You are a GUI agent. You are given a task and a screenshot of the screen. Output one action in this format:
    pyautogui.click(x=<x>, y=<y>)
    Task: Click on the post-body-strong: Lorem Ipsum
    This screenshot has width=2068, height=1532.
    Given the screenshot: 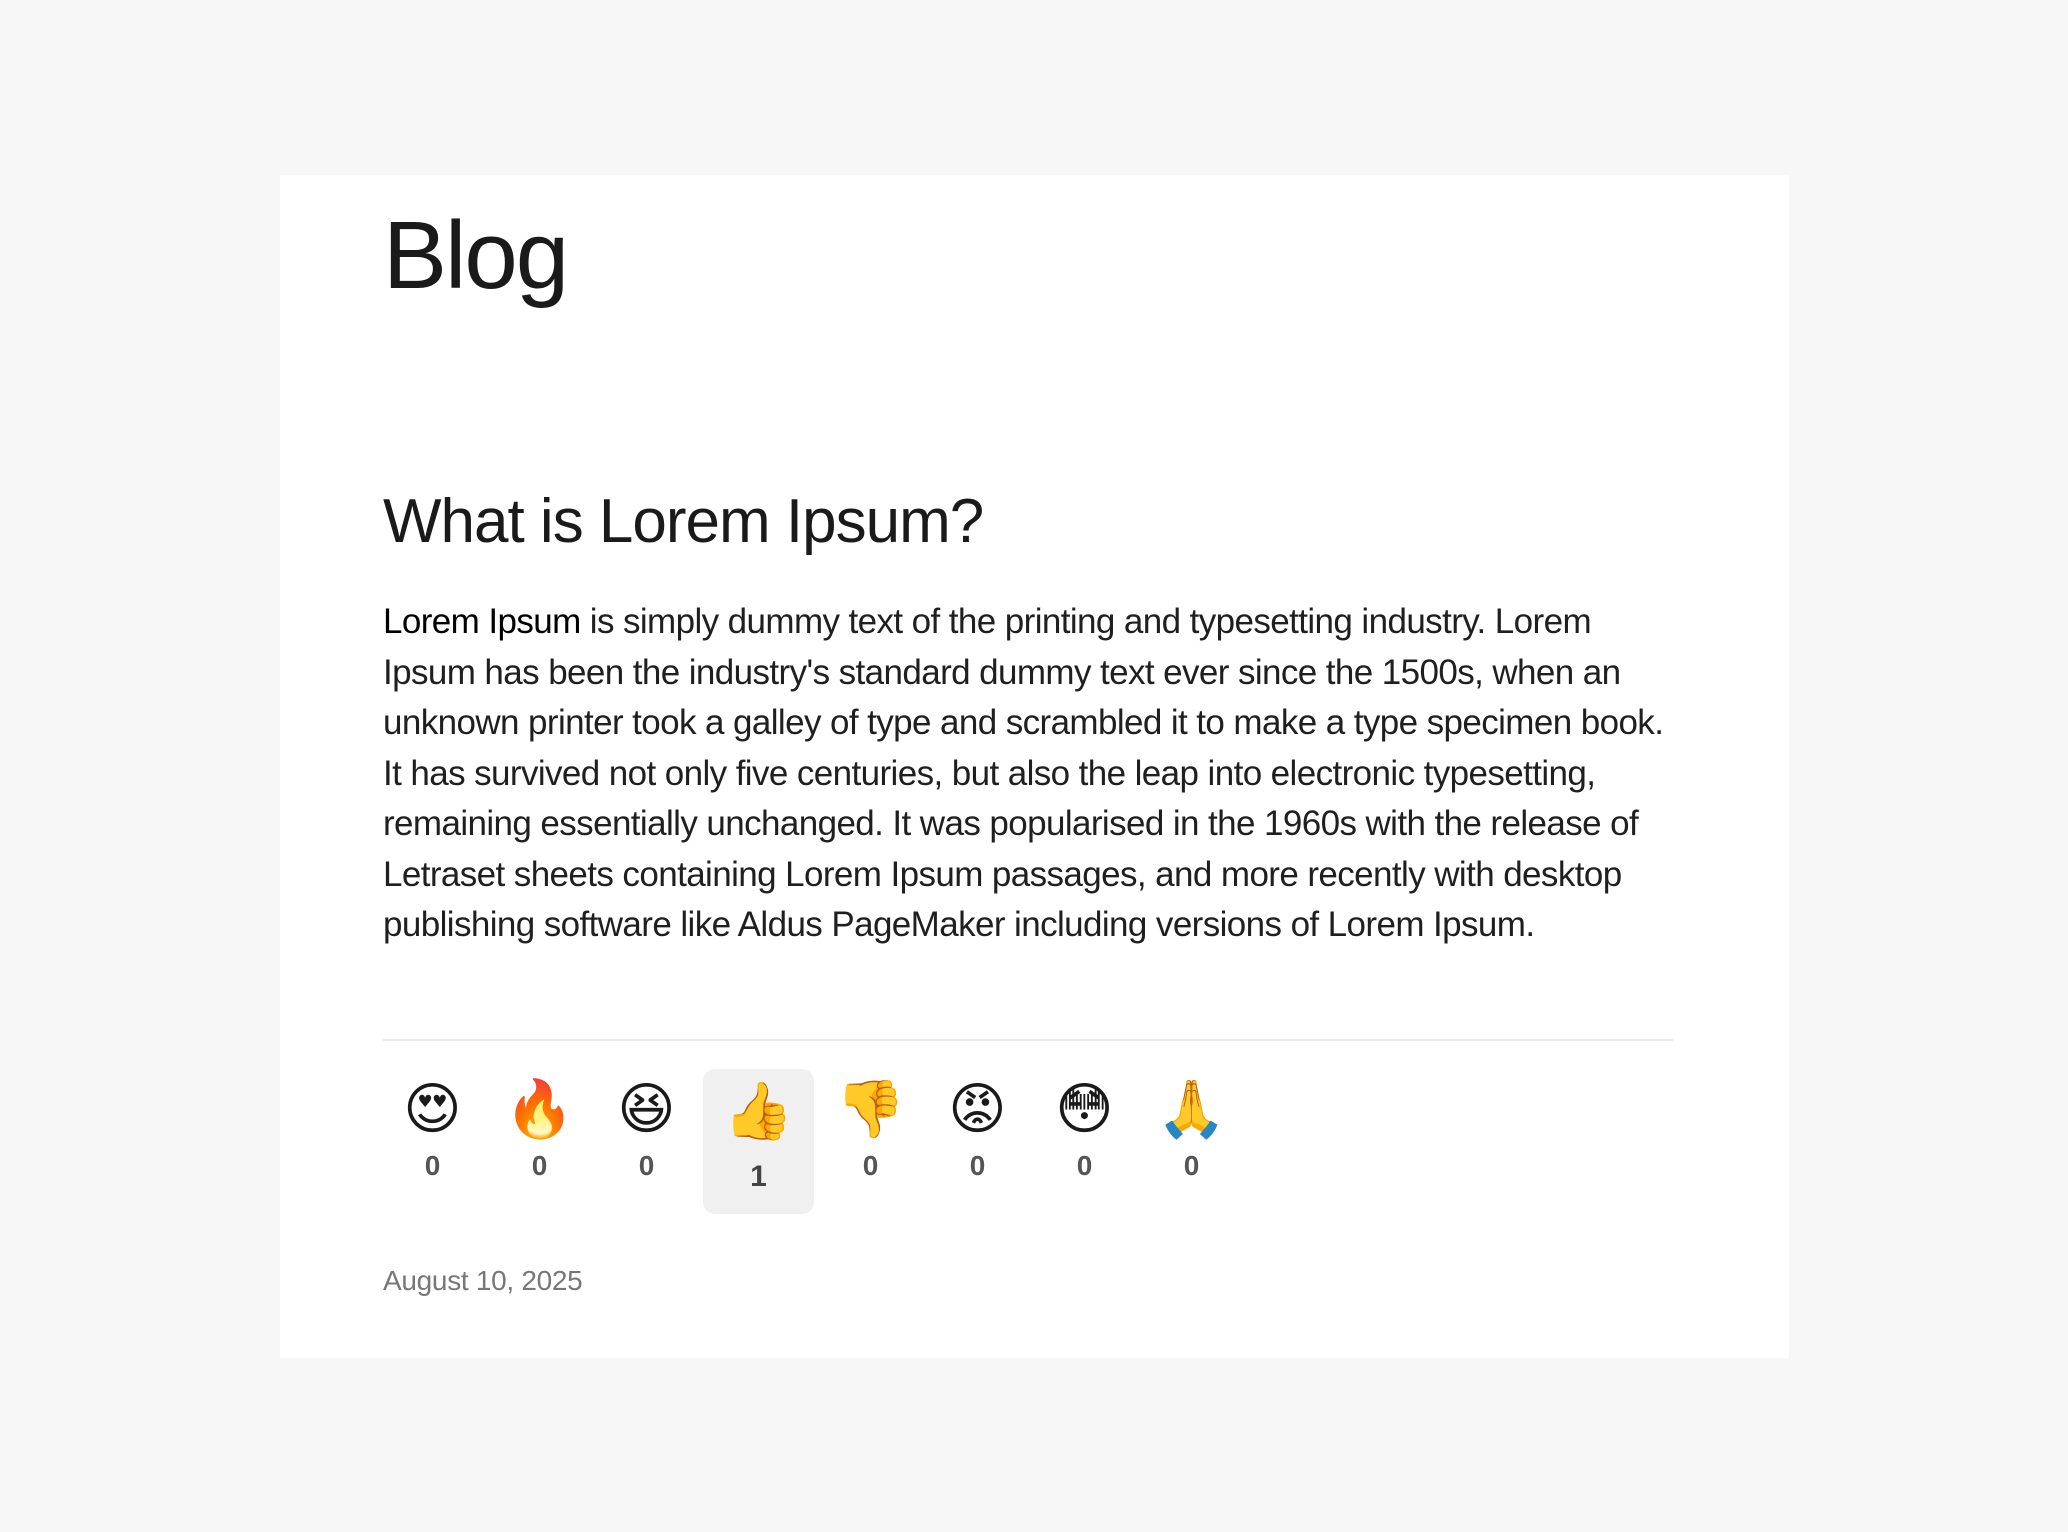 What is the action you would take?
    pyautogui.click(x=482, y=621)
    